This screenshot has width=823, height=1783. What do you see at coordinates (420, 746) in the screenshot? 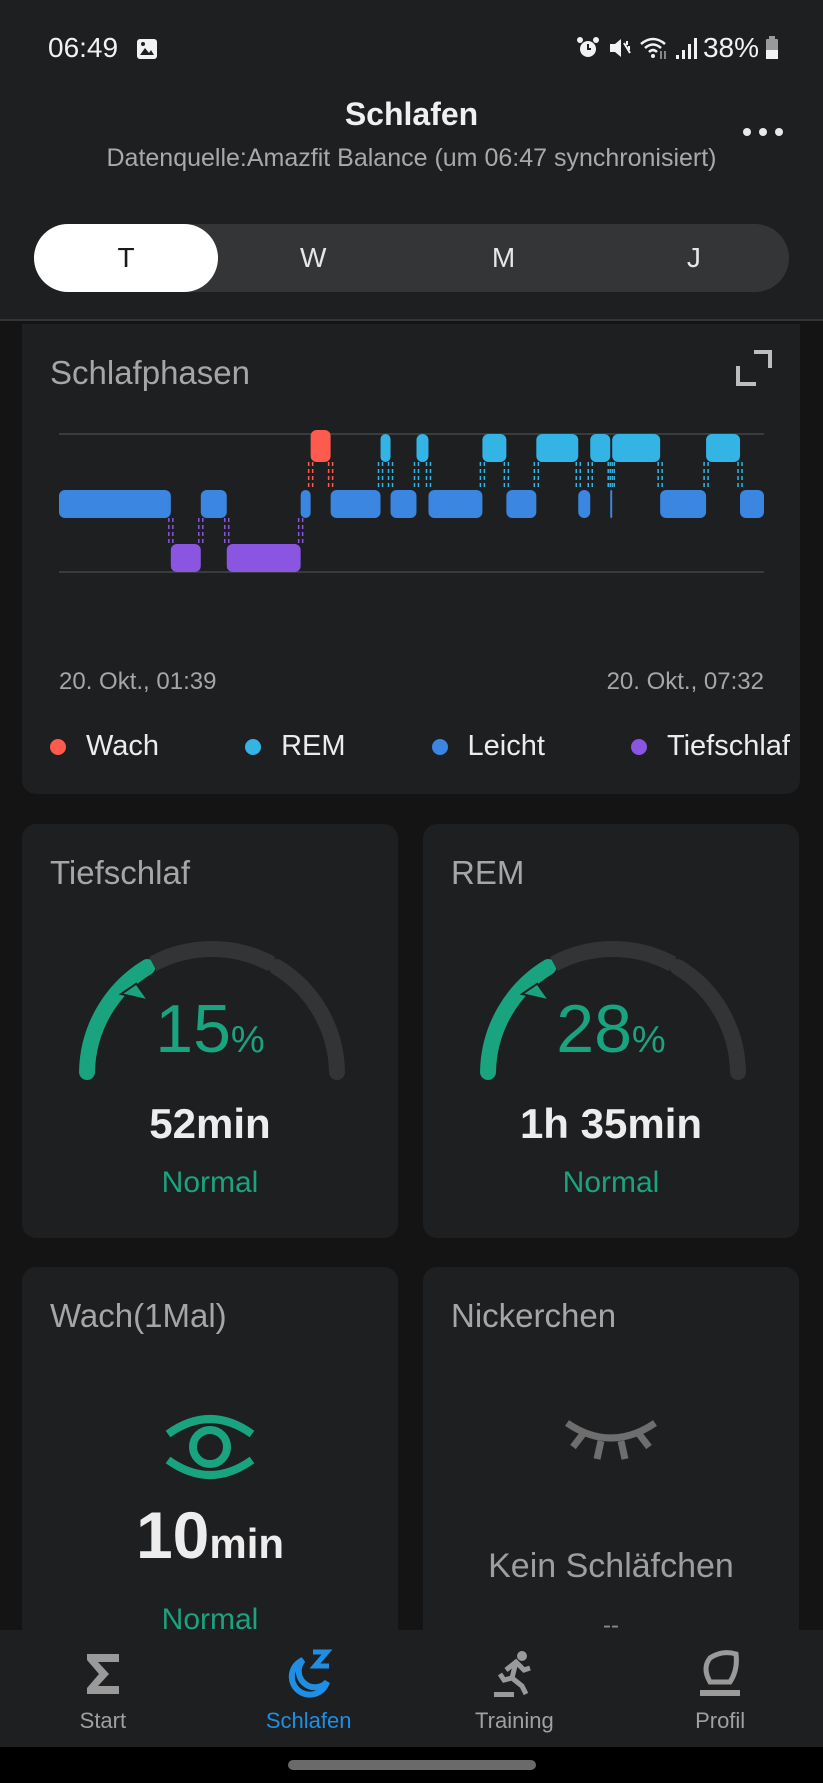
I see `chart-legend: Wach REM Leicht Tiefschlaf` at bounding box center [420, 746].